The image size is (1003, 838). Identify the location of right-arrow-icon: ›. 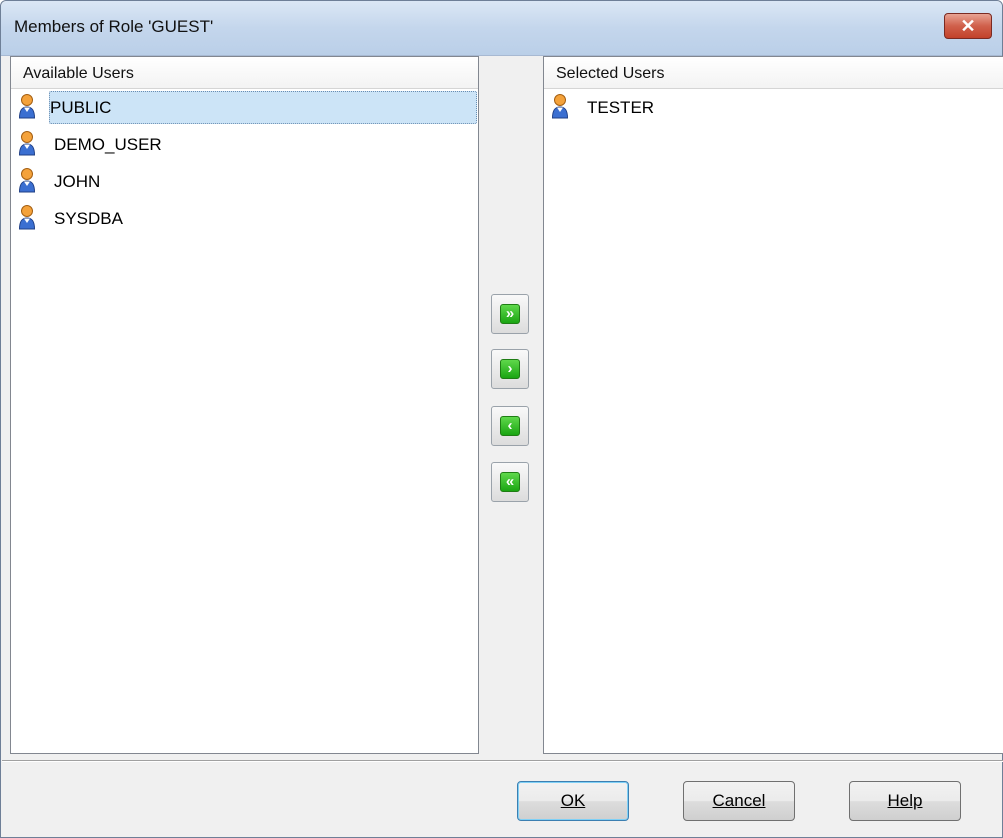
(510, 369).